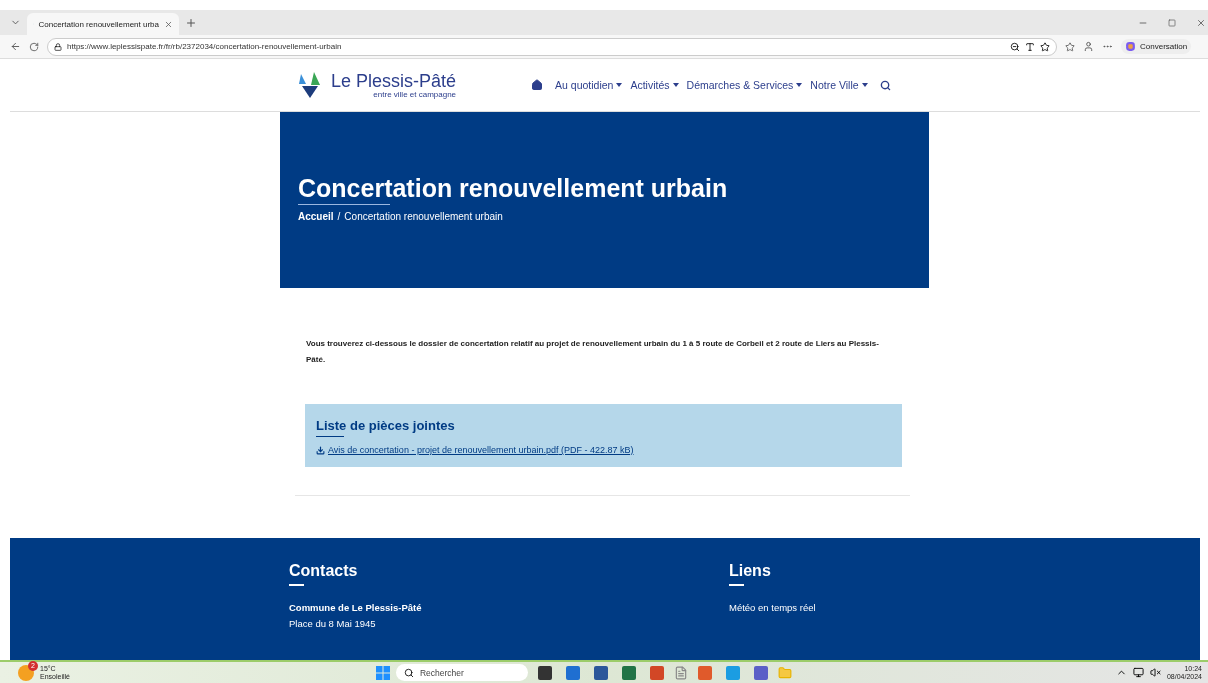 This screenshot has height=683, width=1208. What do you see at coordinates (1164, 46) in the screenshot?
I see `copilot-label: Conversation` at bounding box center [1164, 46].